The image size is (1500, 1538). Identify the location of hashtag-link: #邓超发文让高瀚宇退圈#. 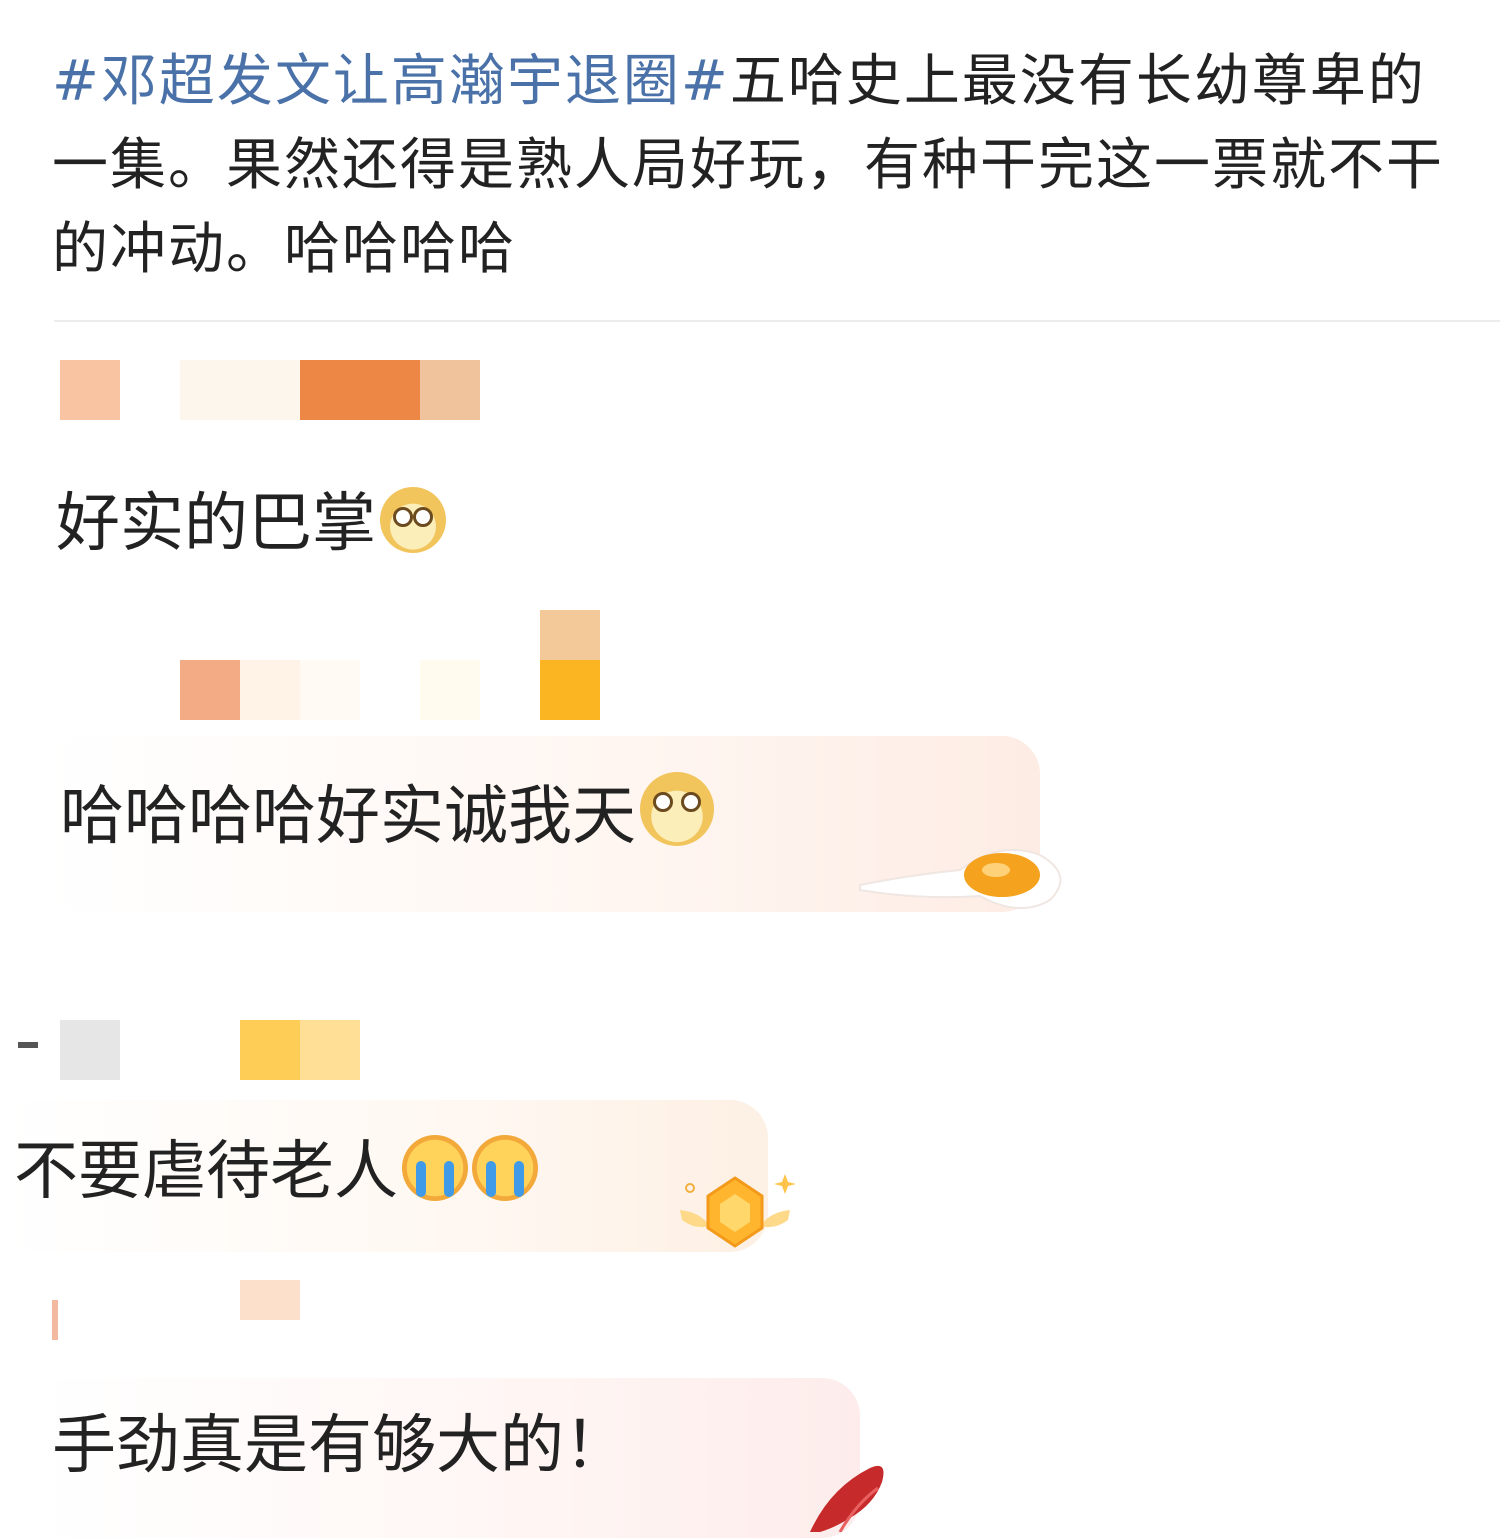
(391, 81).